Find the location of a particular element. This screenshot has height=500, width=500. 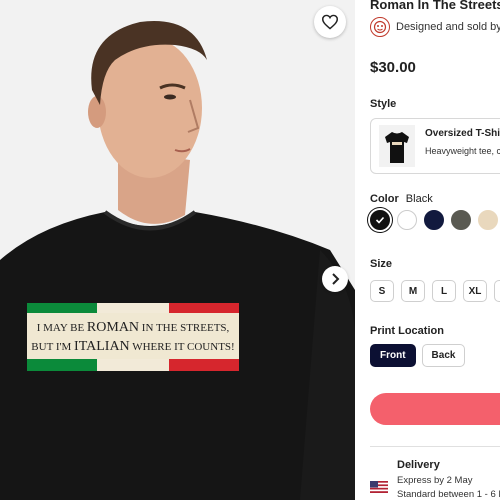

seller-logo-icon is located at coordinates (380, 27).